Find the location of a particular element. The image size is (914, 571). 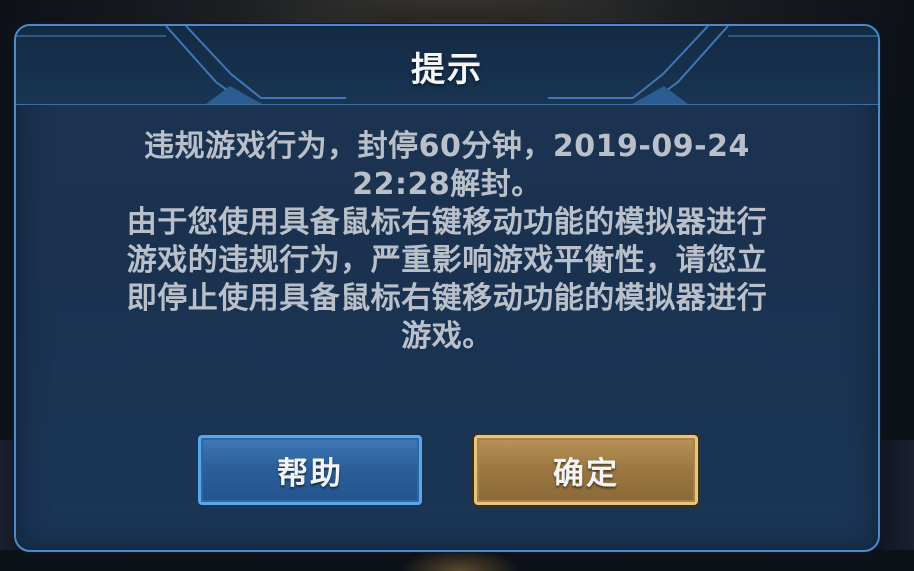

message-line: 即停止使用具备鼠标右键移动功能的模拟器进行 is located at coordinates (447, 298).